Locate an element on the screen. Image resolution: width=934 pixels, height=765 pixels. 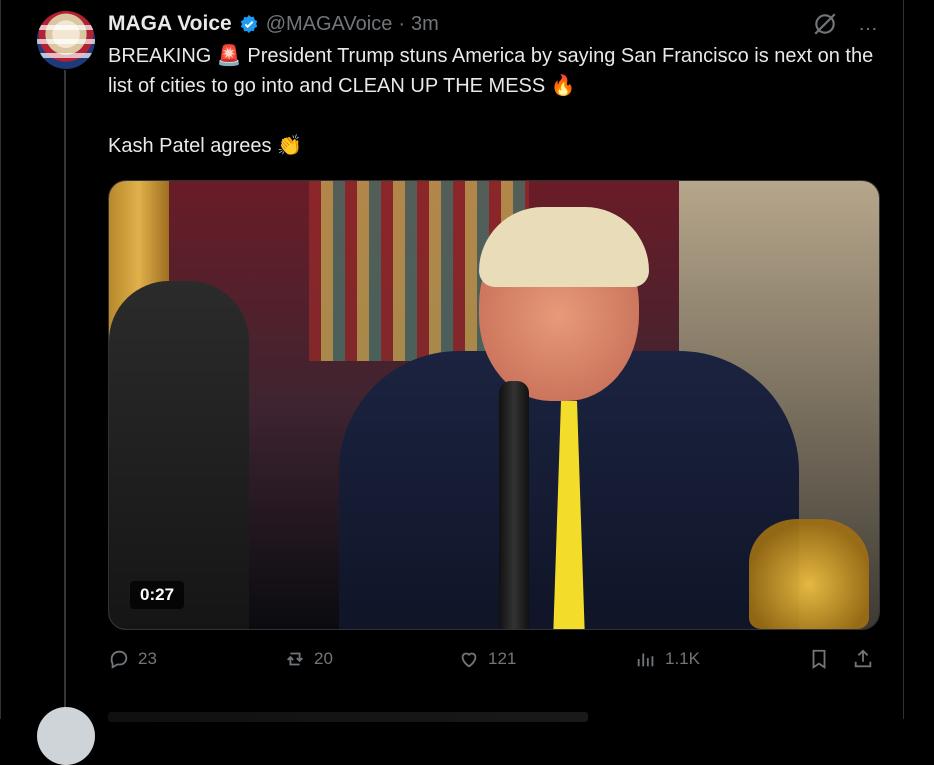
like-button: 121 is located at coordinates (487, 659).